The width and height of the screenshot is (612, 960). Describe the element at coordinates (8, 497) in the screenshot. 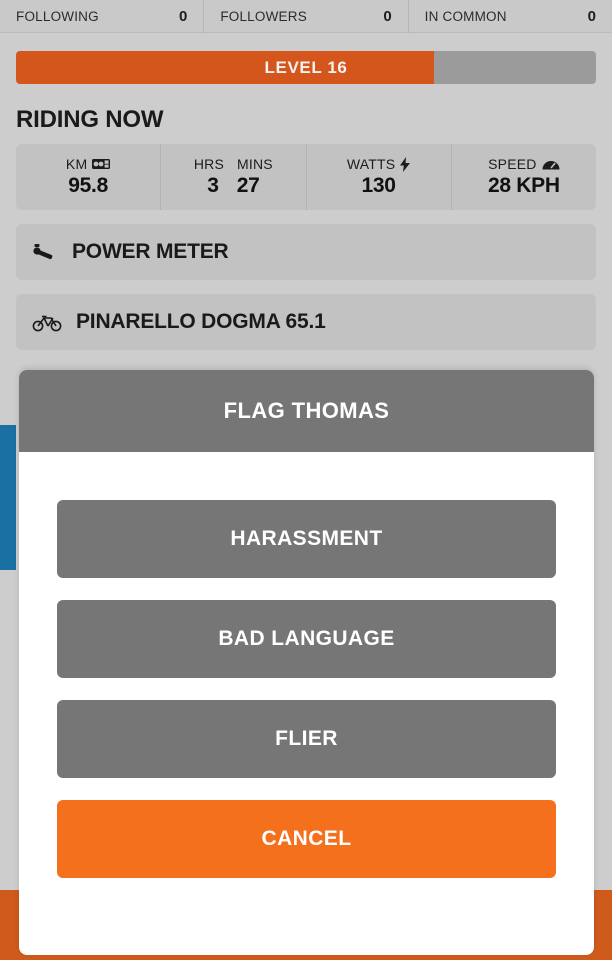

I see `side-accent-bar` at that location.